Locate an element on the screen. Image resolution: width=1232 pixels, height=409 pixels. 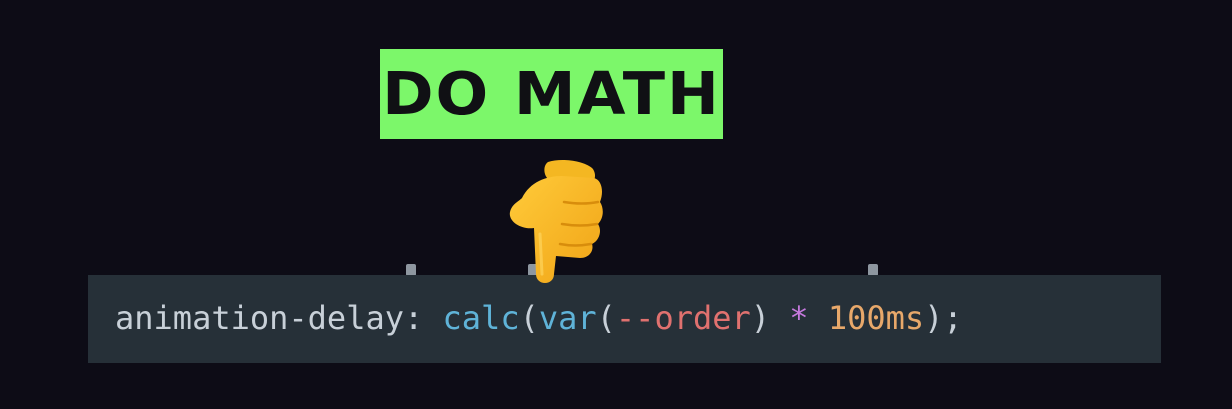
caption-text: DO MATH is located at coordinates (551, 93).